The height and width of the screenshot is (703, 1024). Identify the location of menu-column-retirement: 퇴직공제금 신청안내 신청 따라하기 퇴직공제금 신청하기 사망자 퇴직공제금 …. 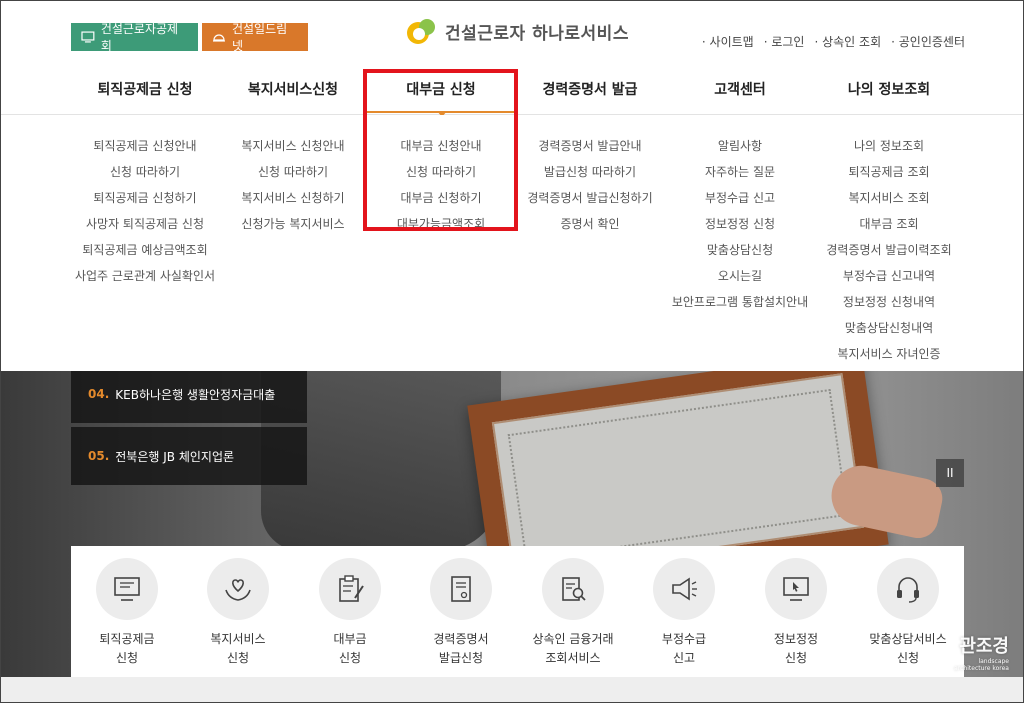
(145, 211).